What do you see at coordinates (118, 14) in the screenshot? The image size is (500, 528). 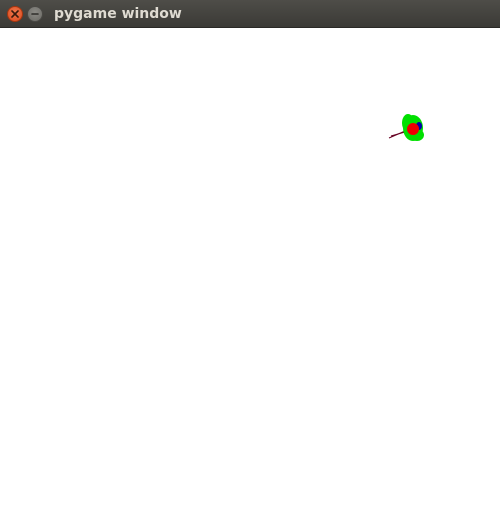 I see `window-title: pygame window` at bounding box center [118, 14].